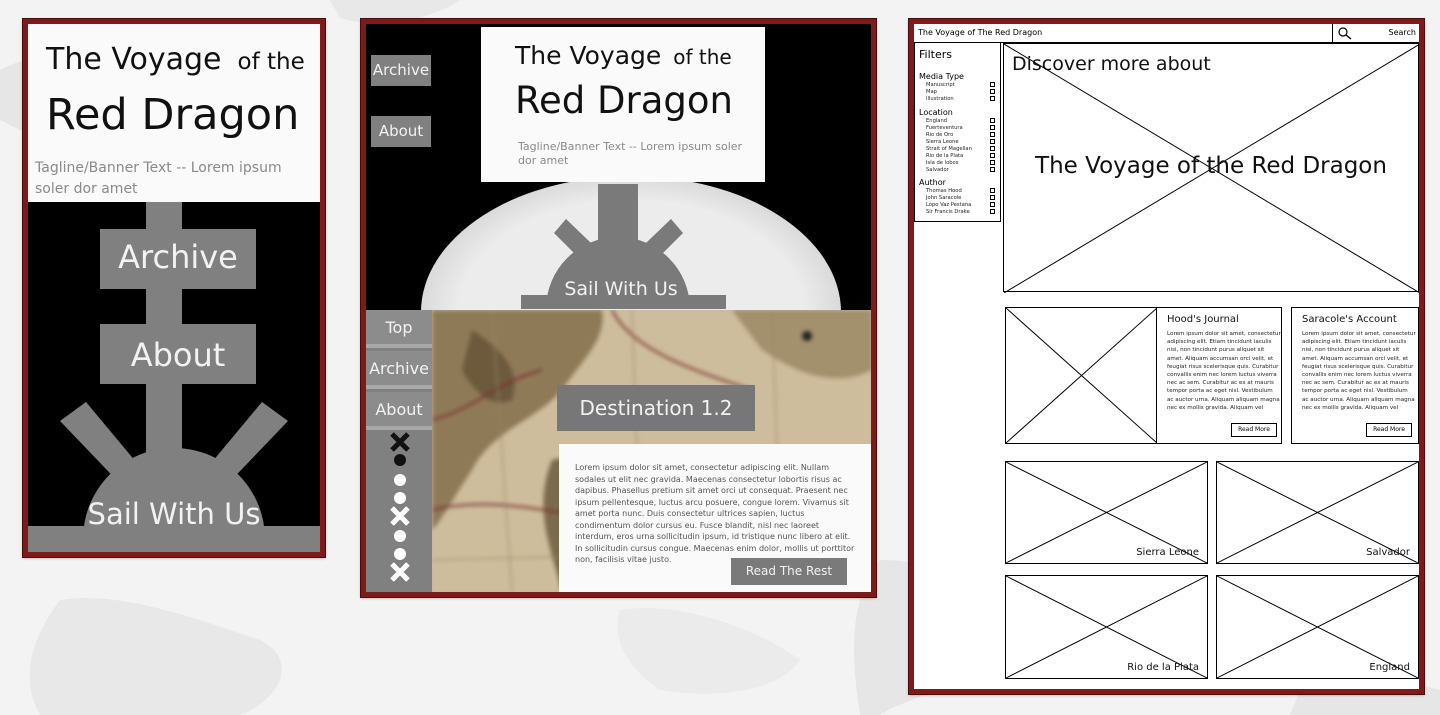 This screenshot has width=1440, height=715. Describe the element at coordinates (401, 131) in the screenshot. I see `top-about-button: About` at that location.